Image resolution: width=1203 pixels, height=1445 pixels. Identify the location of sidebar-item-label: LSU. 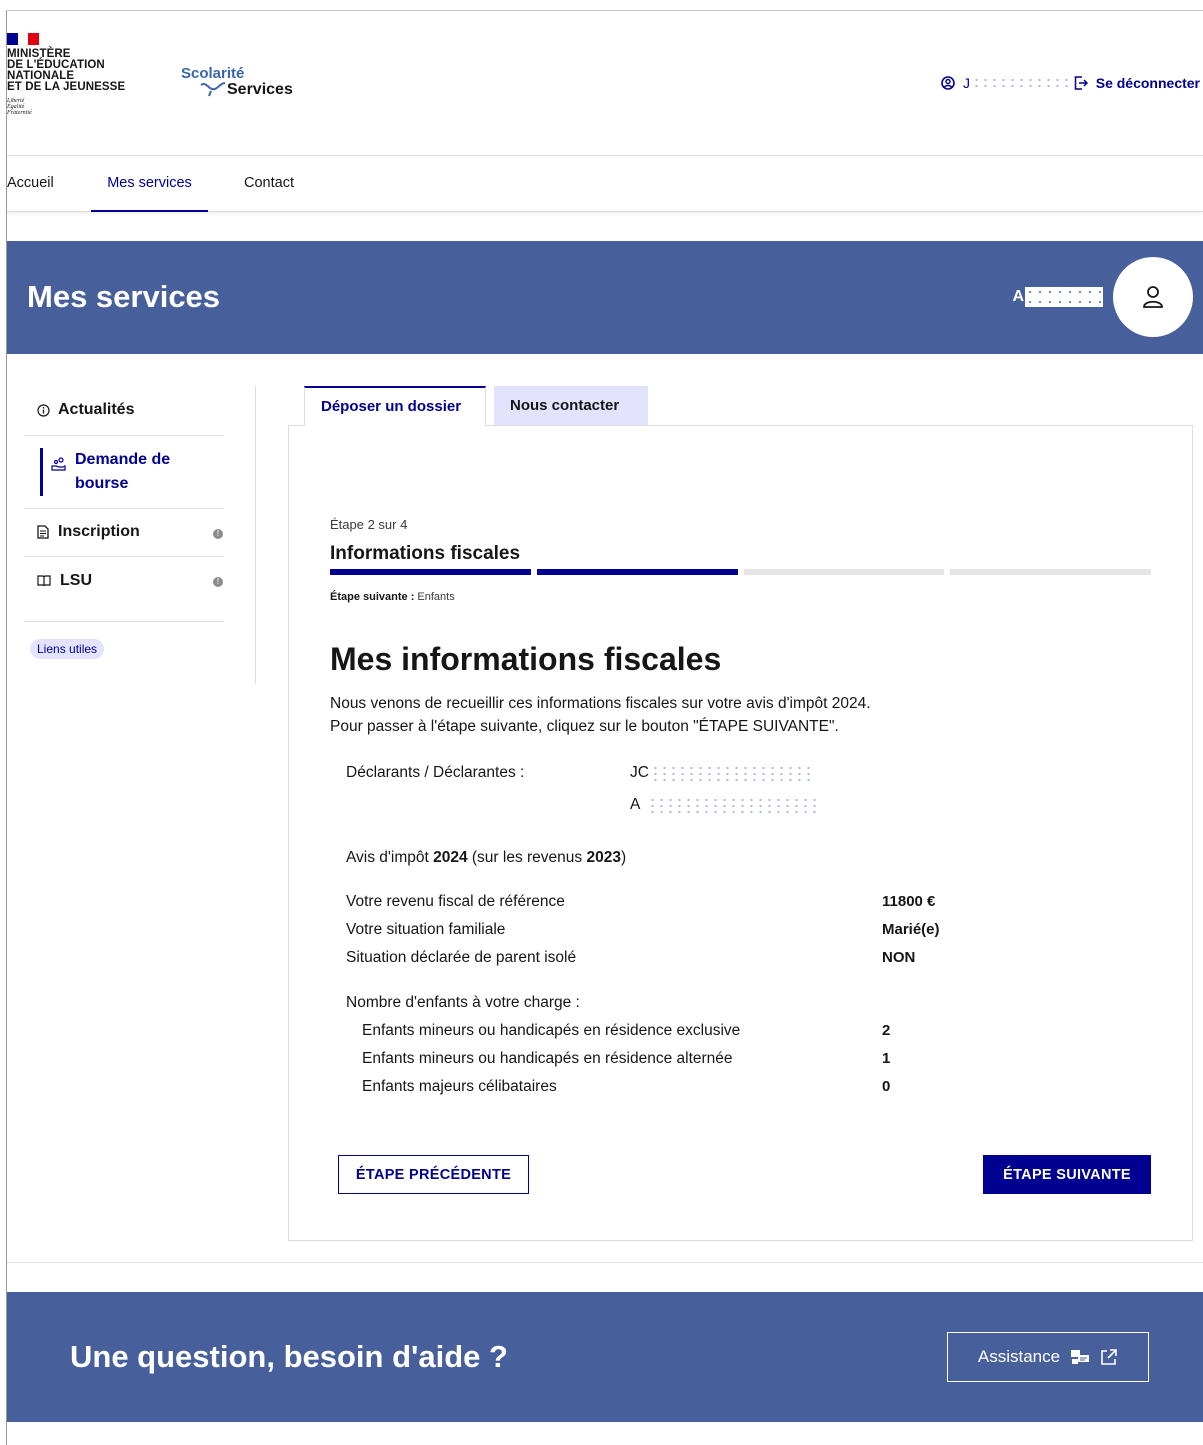
(76, 580).